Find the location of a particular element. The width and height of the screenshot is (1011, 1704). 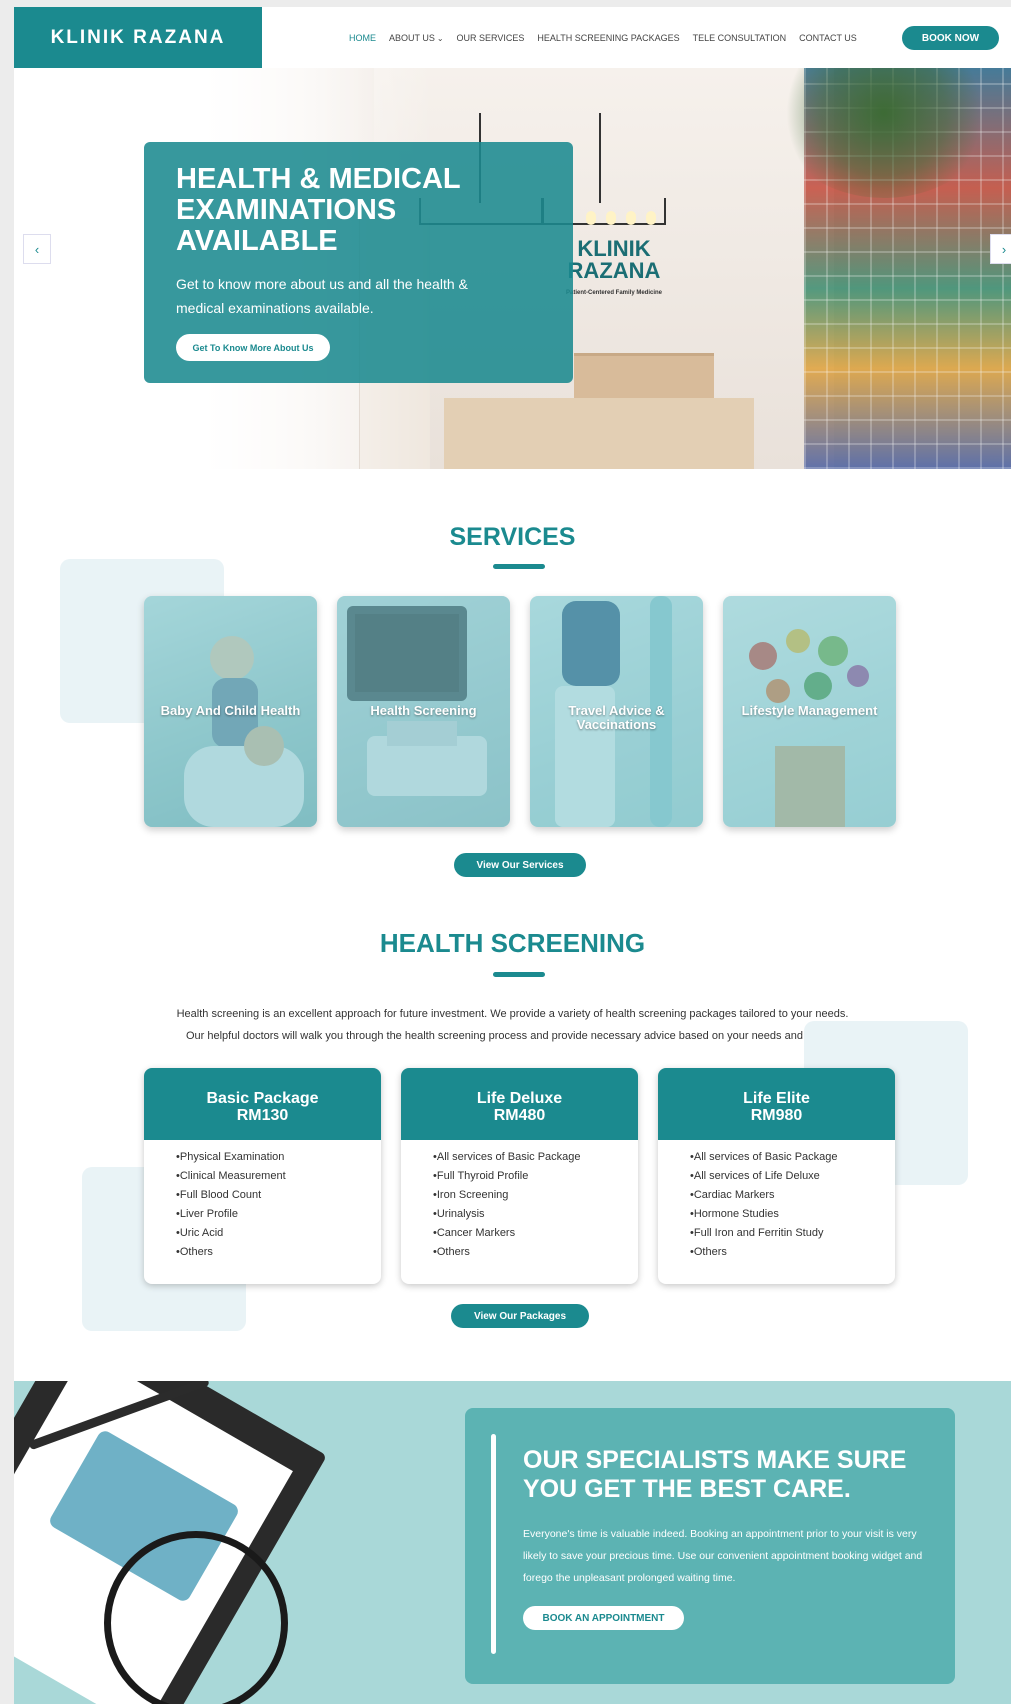

service-card-baby-child-health: Baby And Child Health is located at coordinates (230, 711).